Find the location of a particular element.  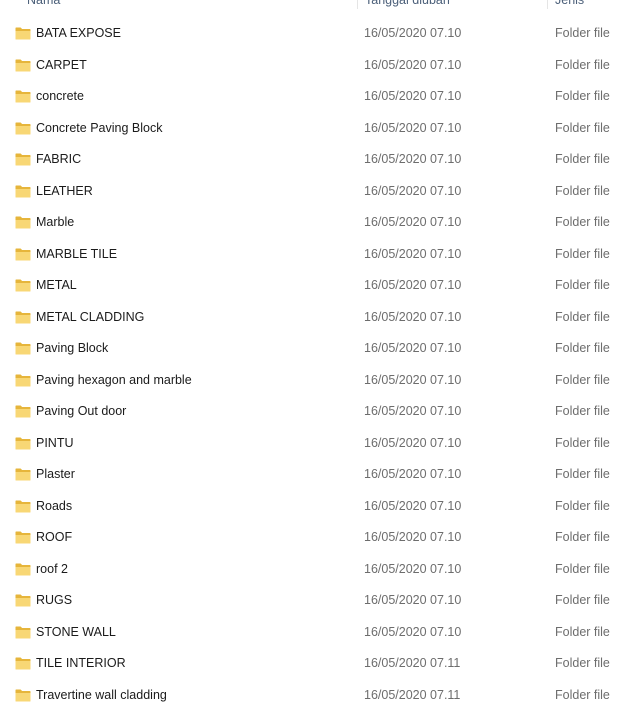

column-header: Nama Tanggal diubah Jenis is located at coordinates (320, 4).